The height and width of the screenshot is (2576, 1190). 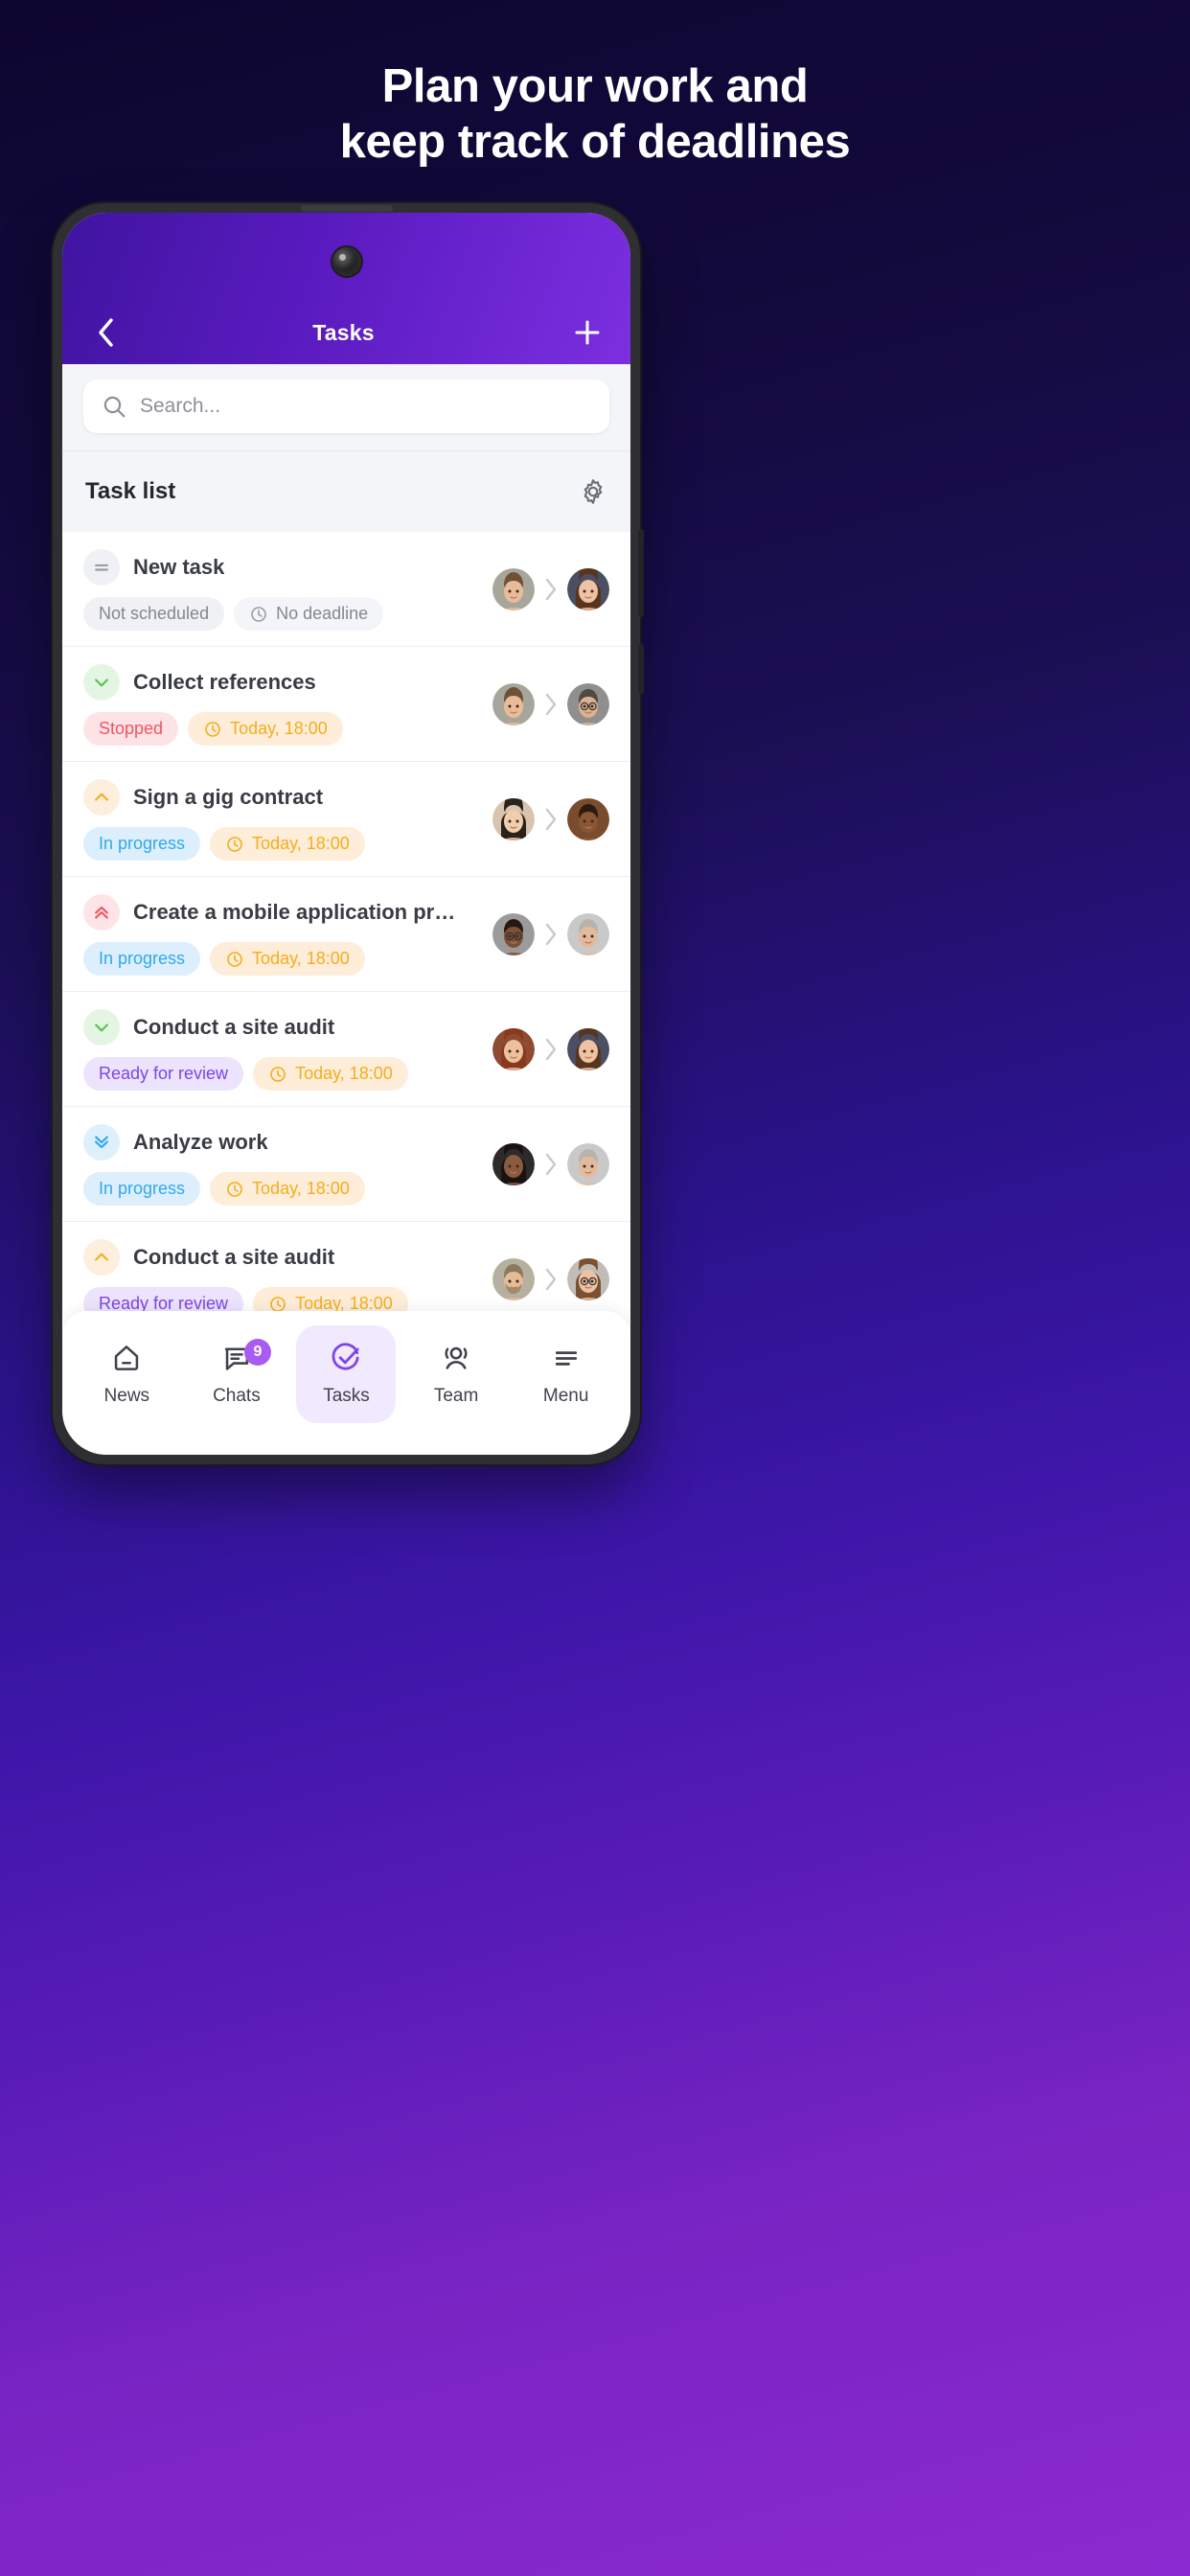 What do you see at coordinates (179, 567) in the screenshot?
I see `task-title: New task` at bounding box center [179, 567].